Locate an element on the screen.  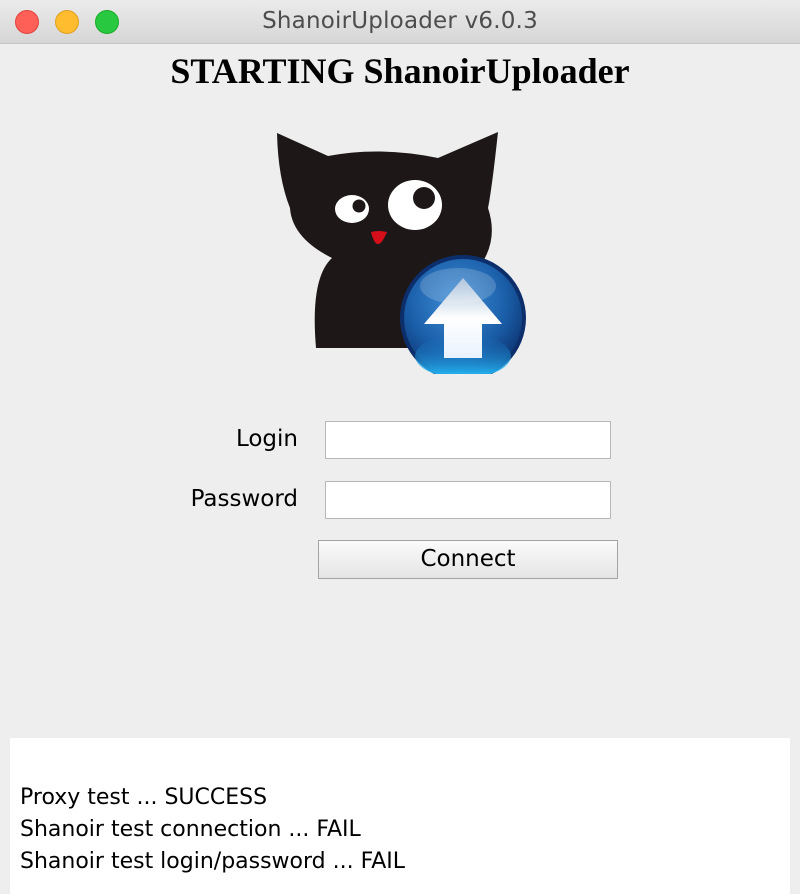
password-input is located at coordinates (468, 500).